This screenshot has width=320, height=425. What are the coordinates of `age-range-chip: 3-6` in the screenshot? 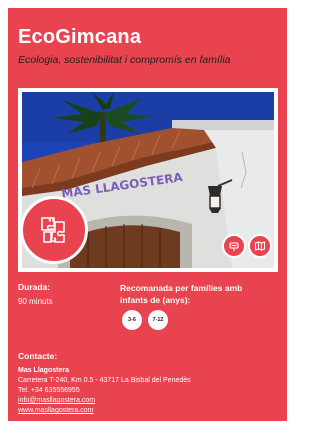 It's located at (132, 320).